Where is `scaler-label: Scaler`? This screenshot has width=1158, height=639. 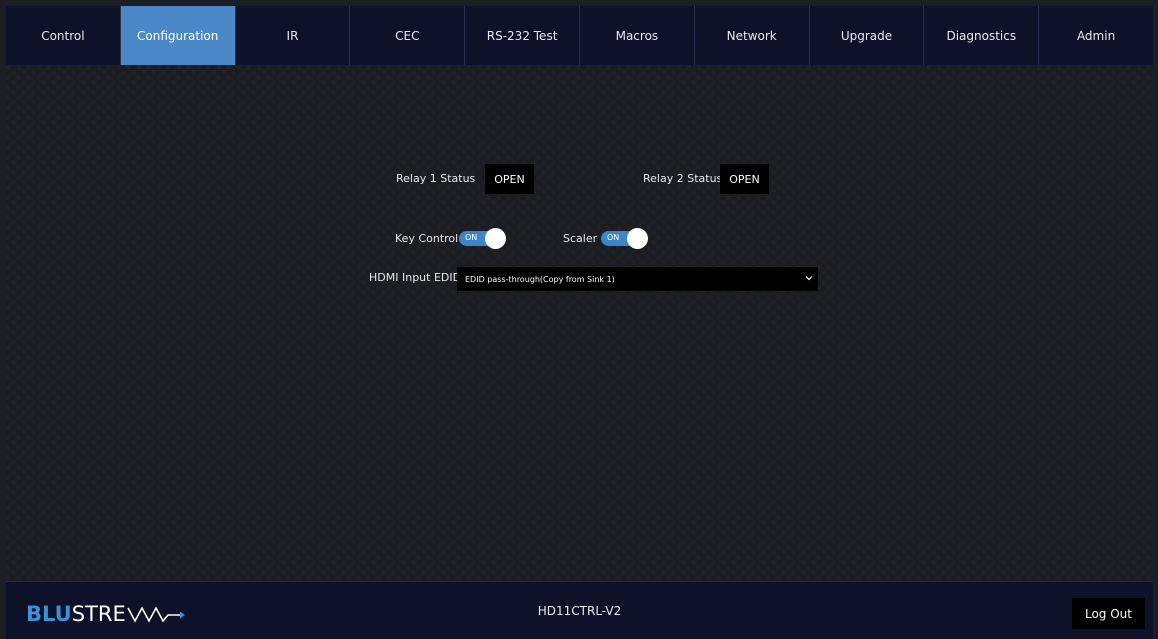
scaler-label: Scaler is located at coordinates (580, 238).